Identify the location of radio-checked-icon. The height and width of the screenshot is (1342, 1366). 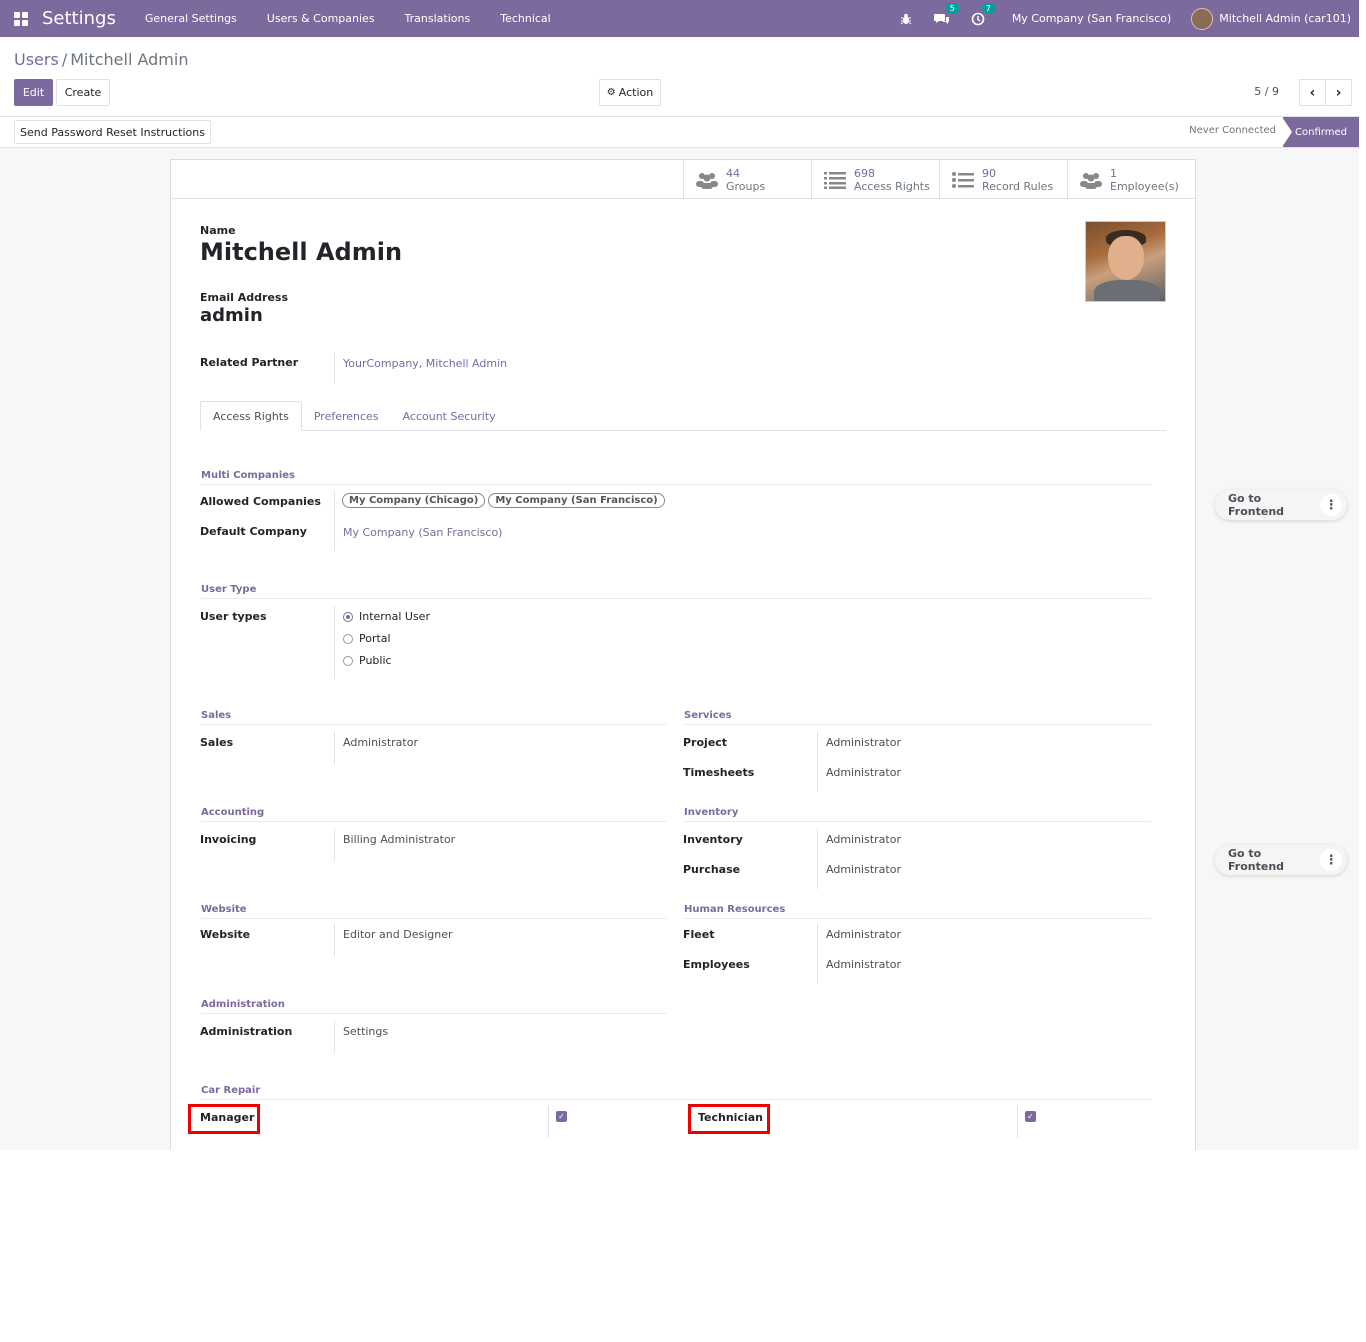
(348, 616).